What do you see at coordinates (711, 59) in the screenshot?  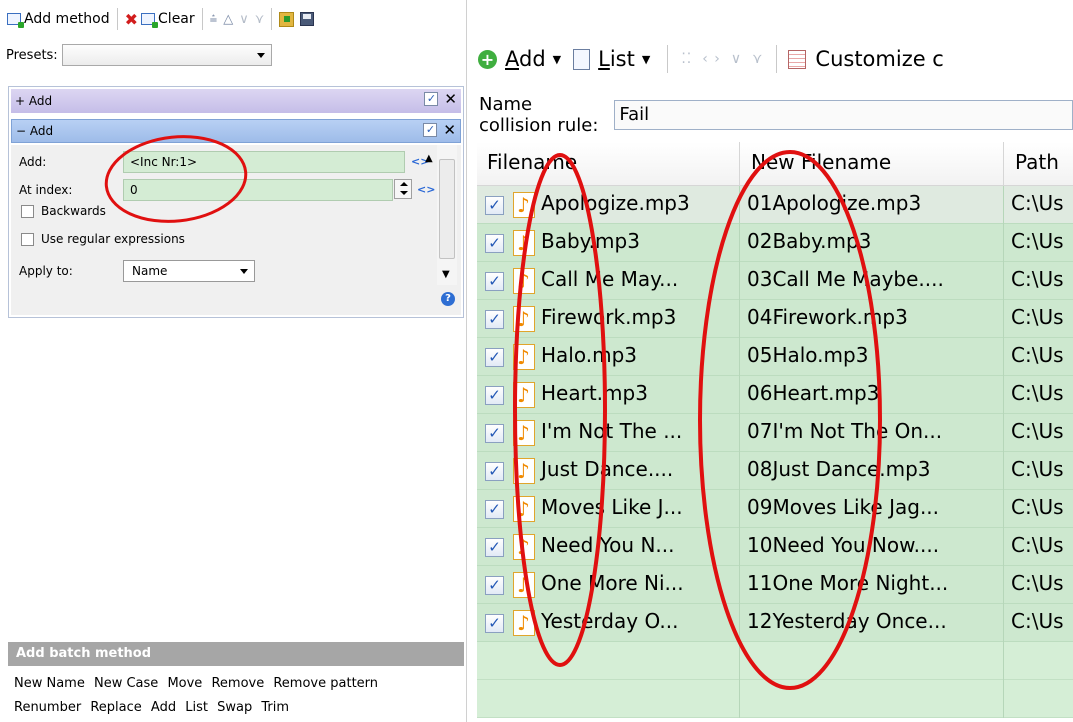 I see `move-up-icon: ‹ ›` at bounding box center [711, 59].